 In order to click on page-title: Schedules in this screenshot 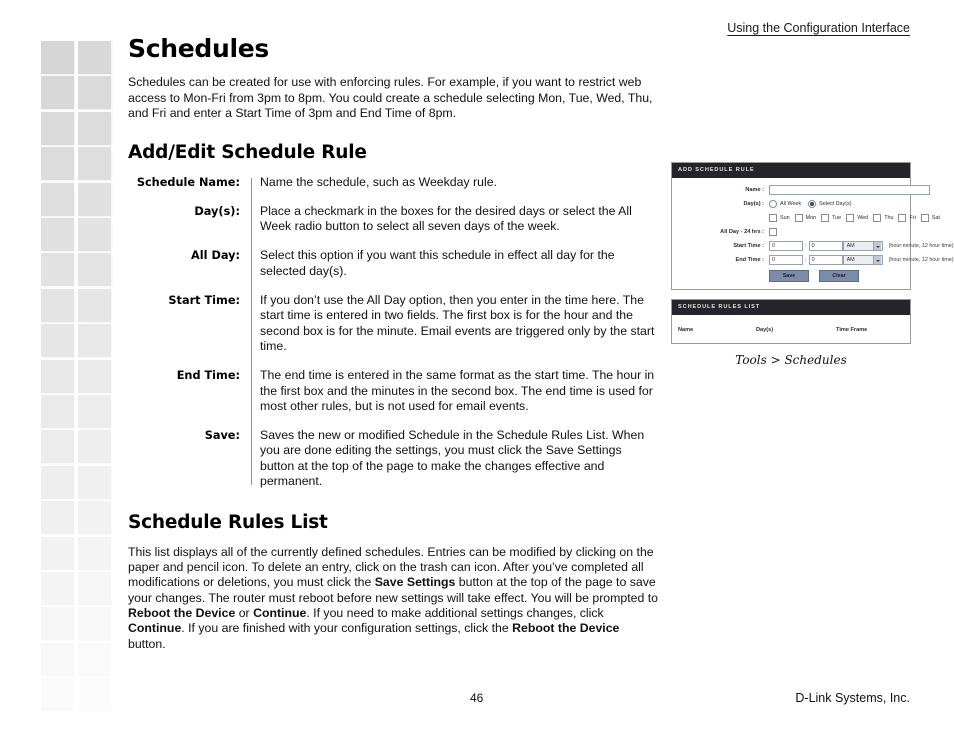, I will do `click(198, 48)`.